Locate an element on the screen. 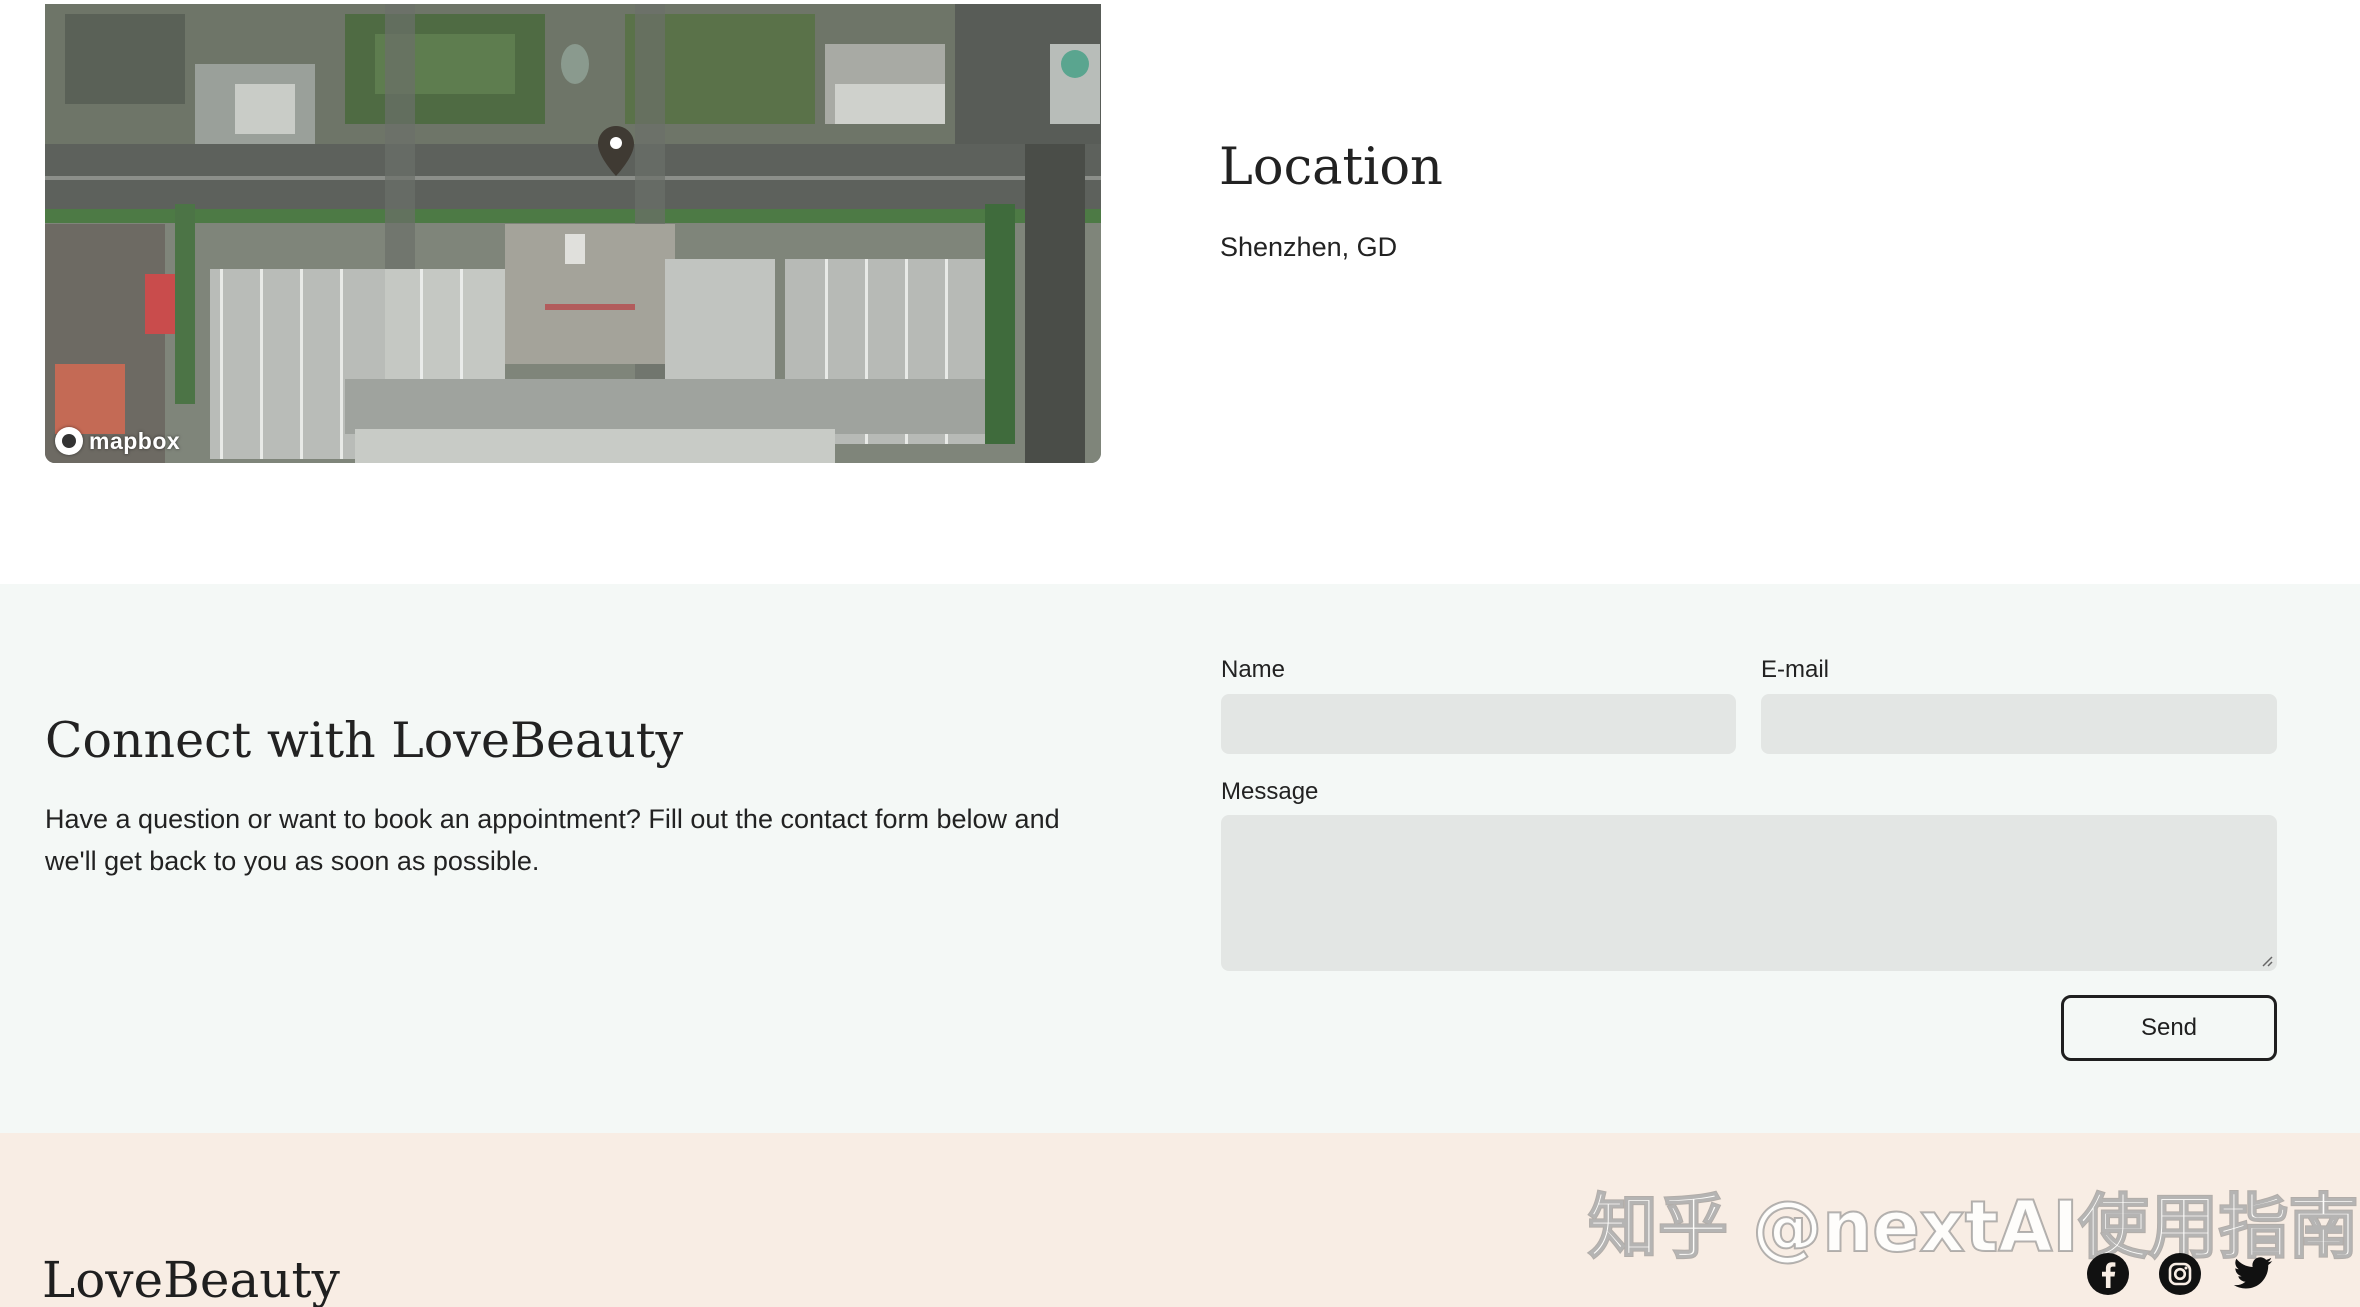  instagram-icon is located at coordinates (2180, 1274).